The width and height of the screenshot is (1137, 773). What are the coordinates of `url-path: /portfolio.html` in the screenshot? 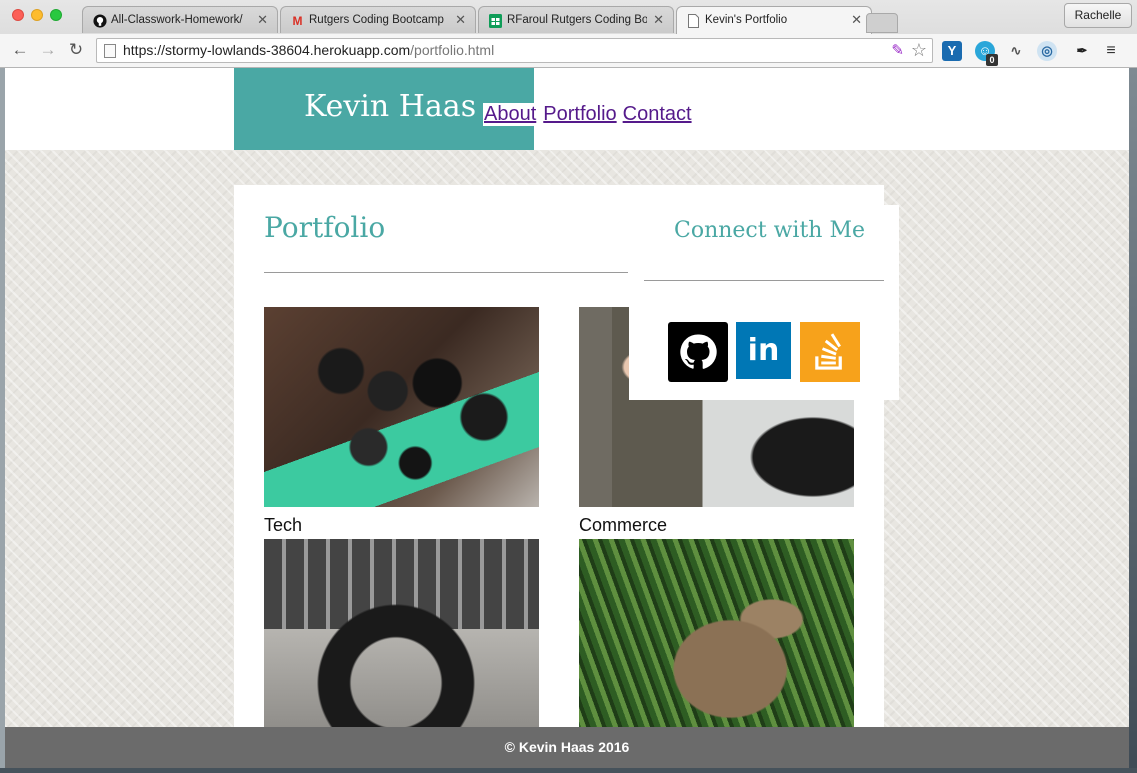 It's located at (452, 50).